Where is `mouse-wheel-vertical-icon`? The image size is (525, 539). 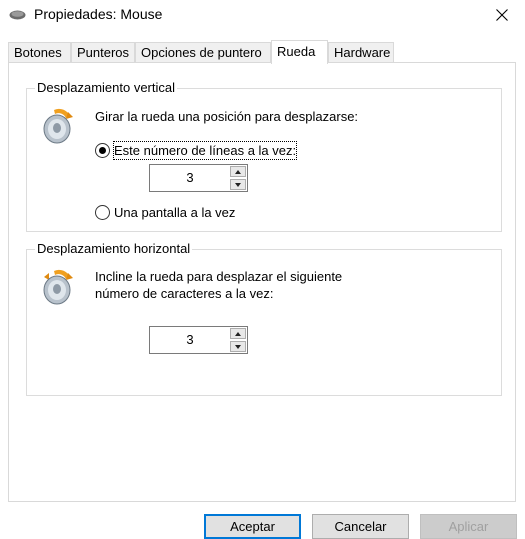 mouse-wheel-vertical-icon is located at coordinates (58, 126).